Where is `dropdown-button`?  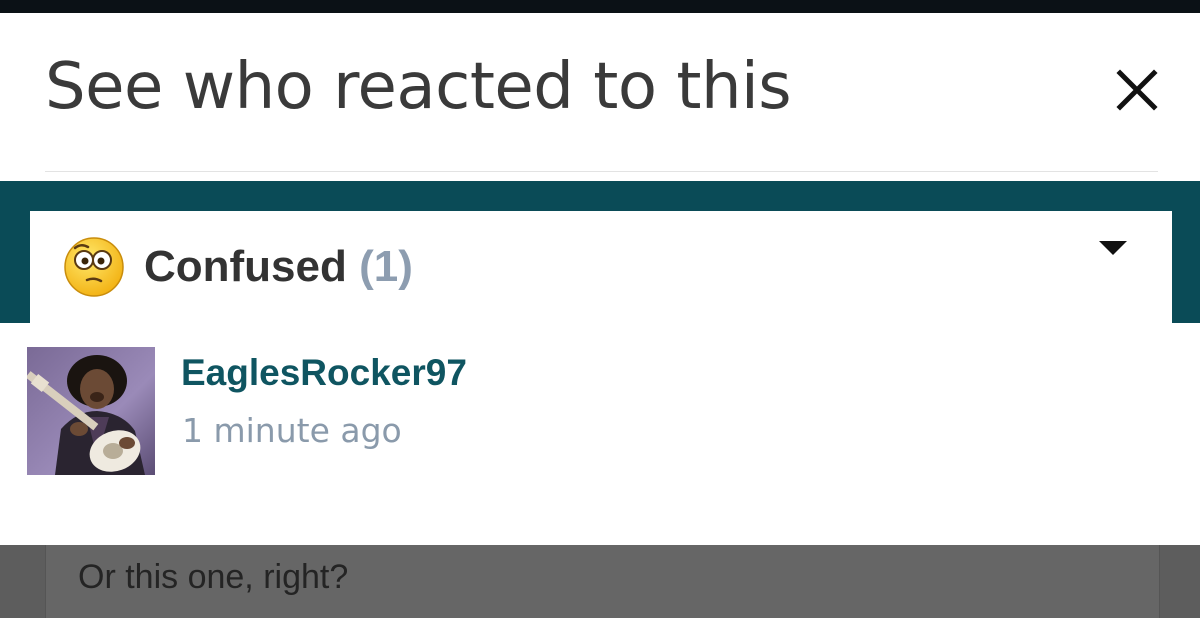
dropdown-button is located at coordinates (1113, 250).